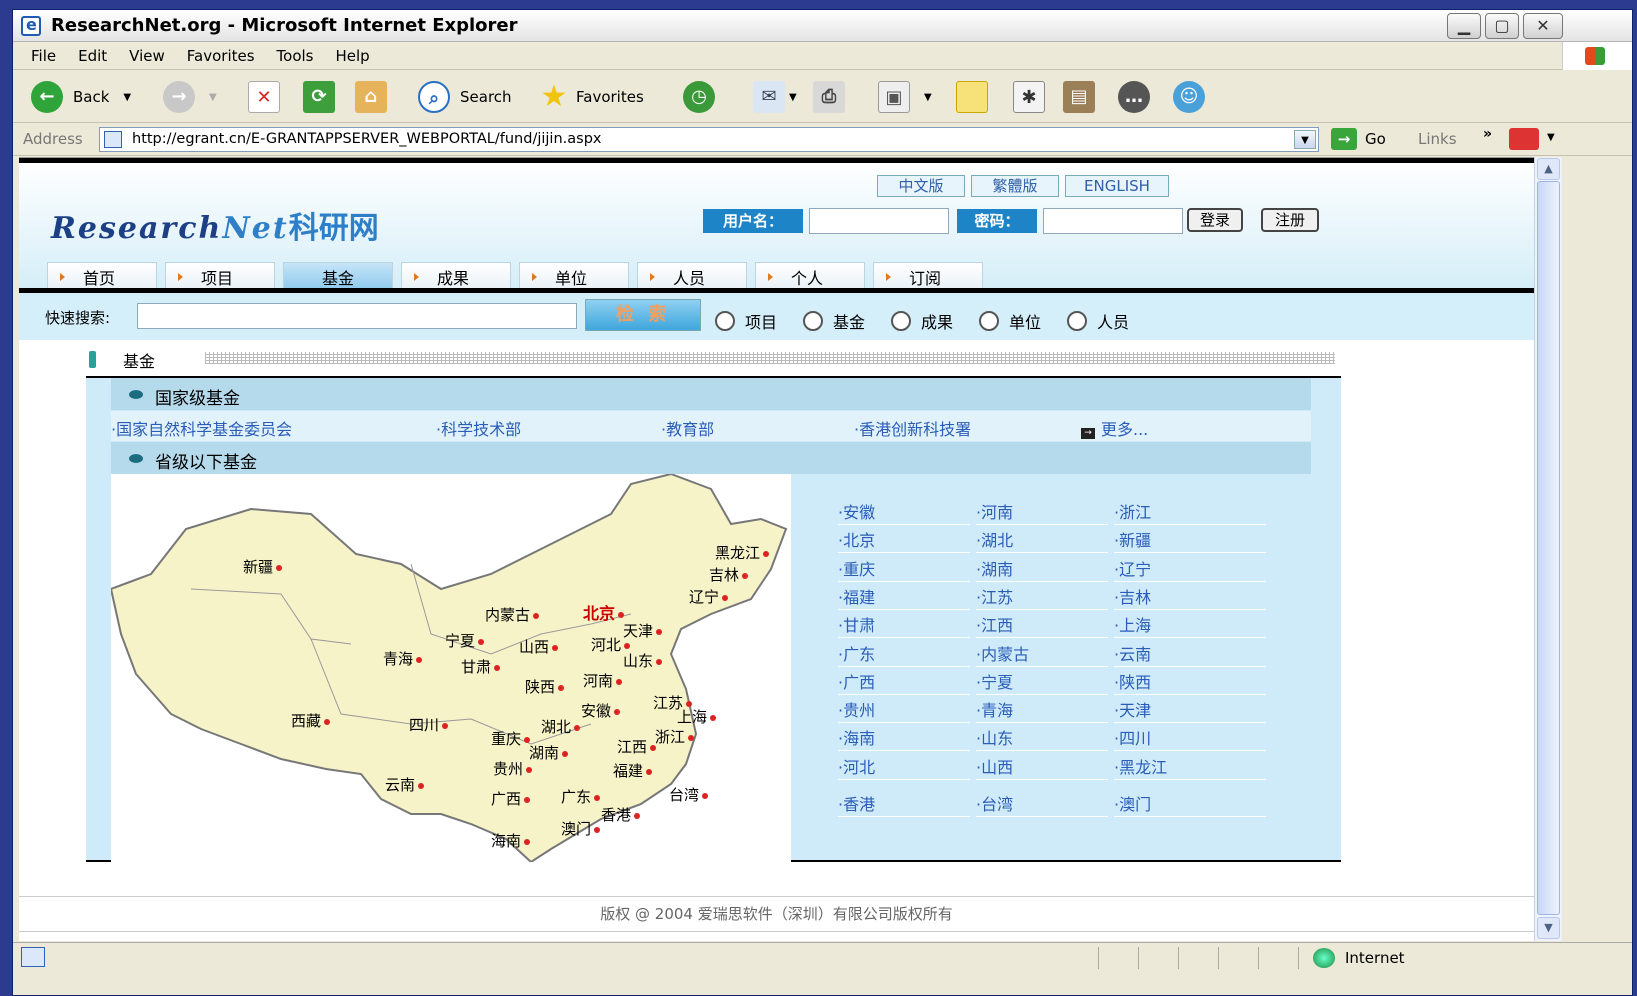 The width and height of the screenshot is (1637, 996). What do you see at coordinates (581, 796) in the screenshot?
I see `map-guangdong: 广东` at bounding box center [581, 796].